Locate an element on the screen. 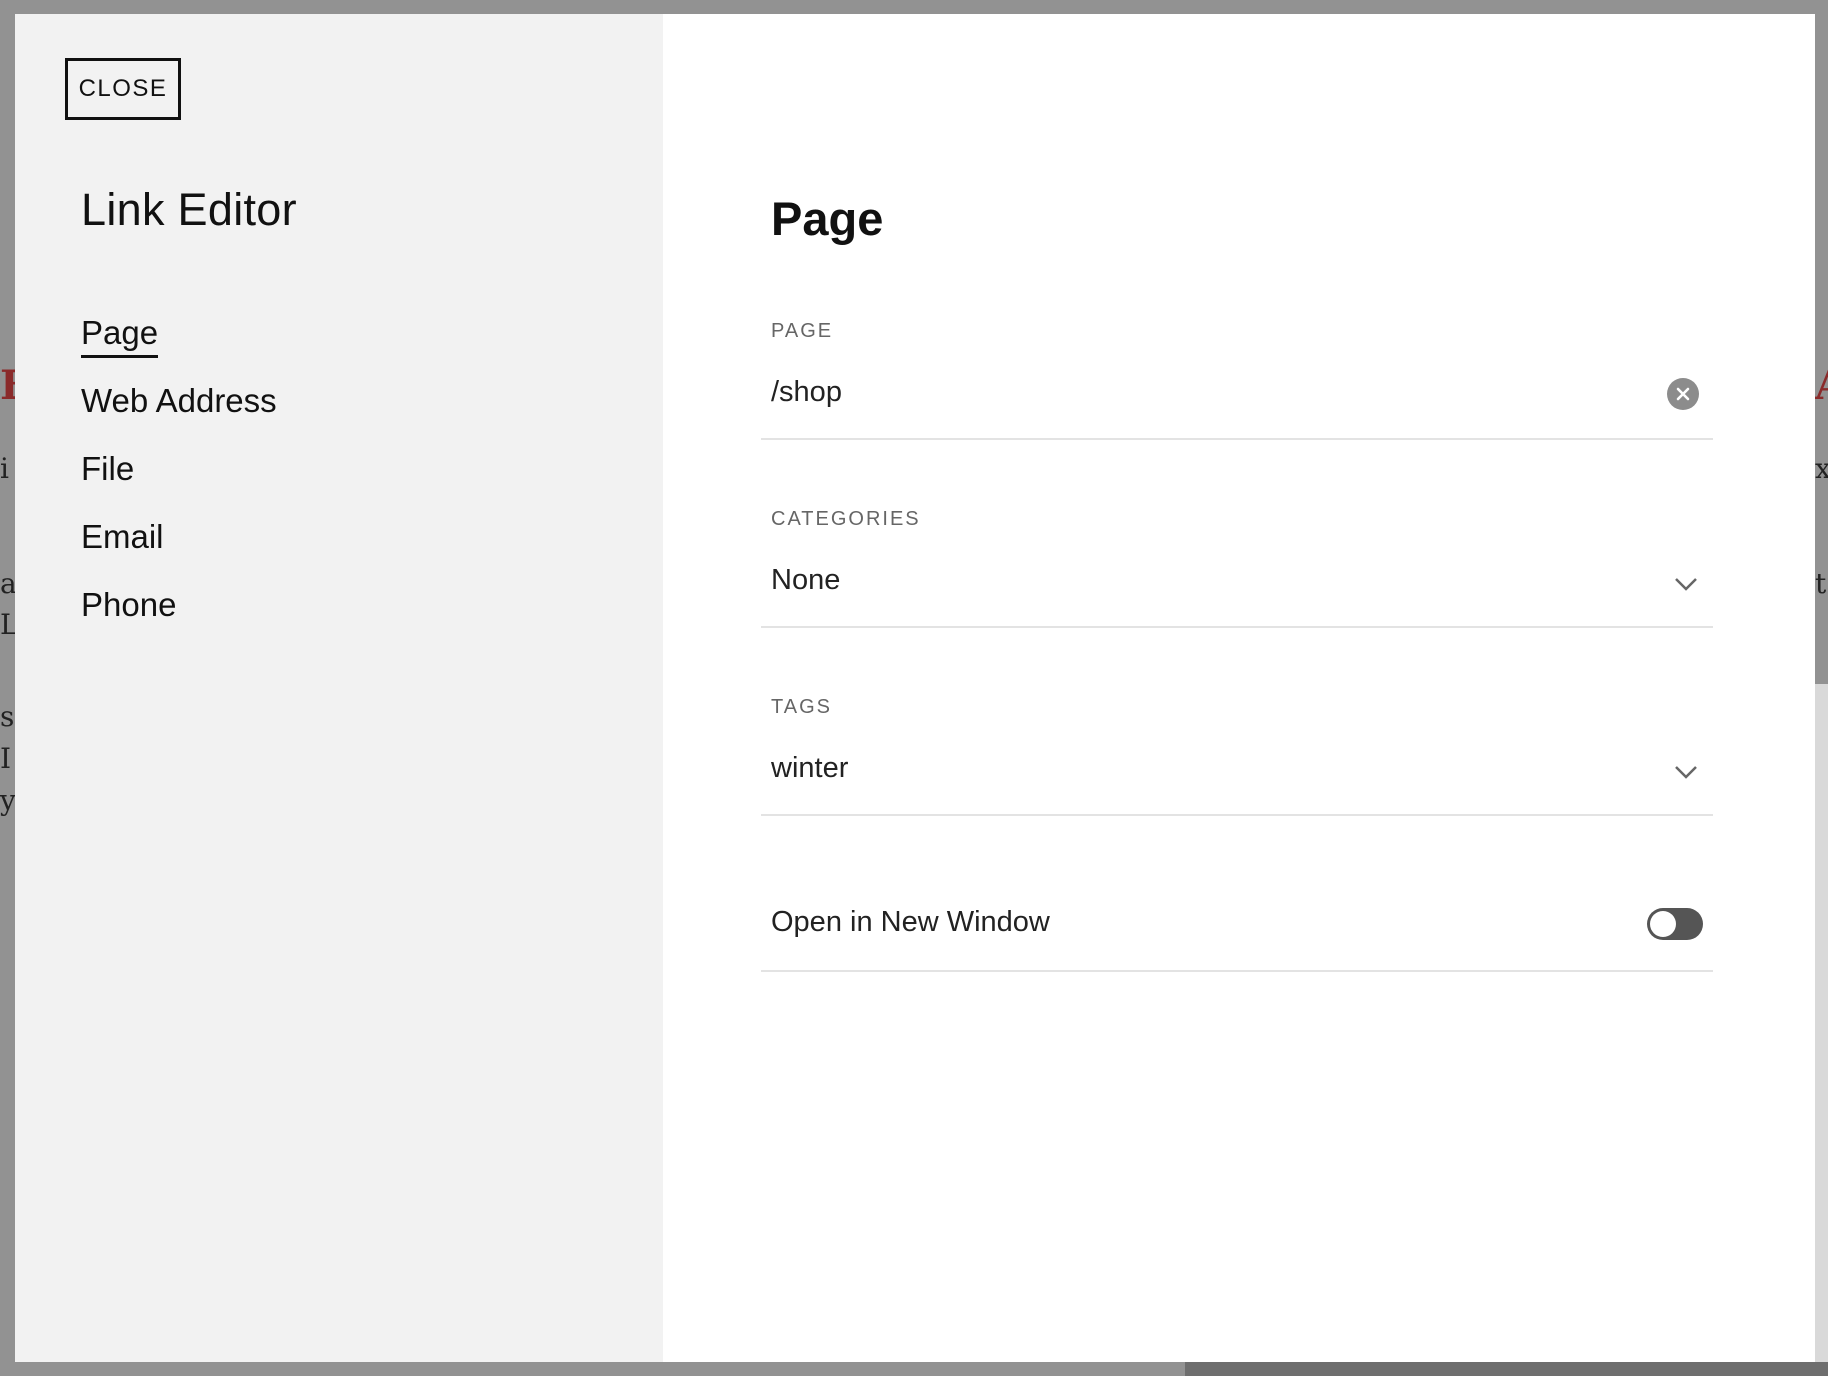 The image size is (1828, 1376). categories-field-value: None is located at coordinates (806, 580).